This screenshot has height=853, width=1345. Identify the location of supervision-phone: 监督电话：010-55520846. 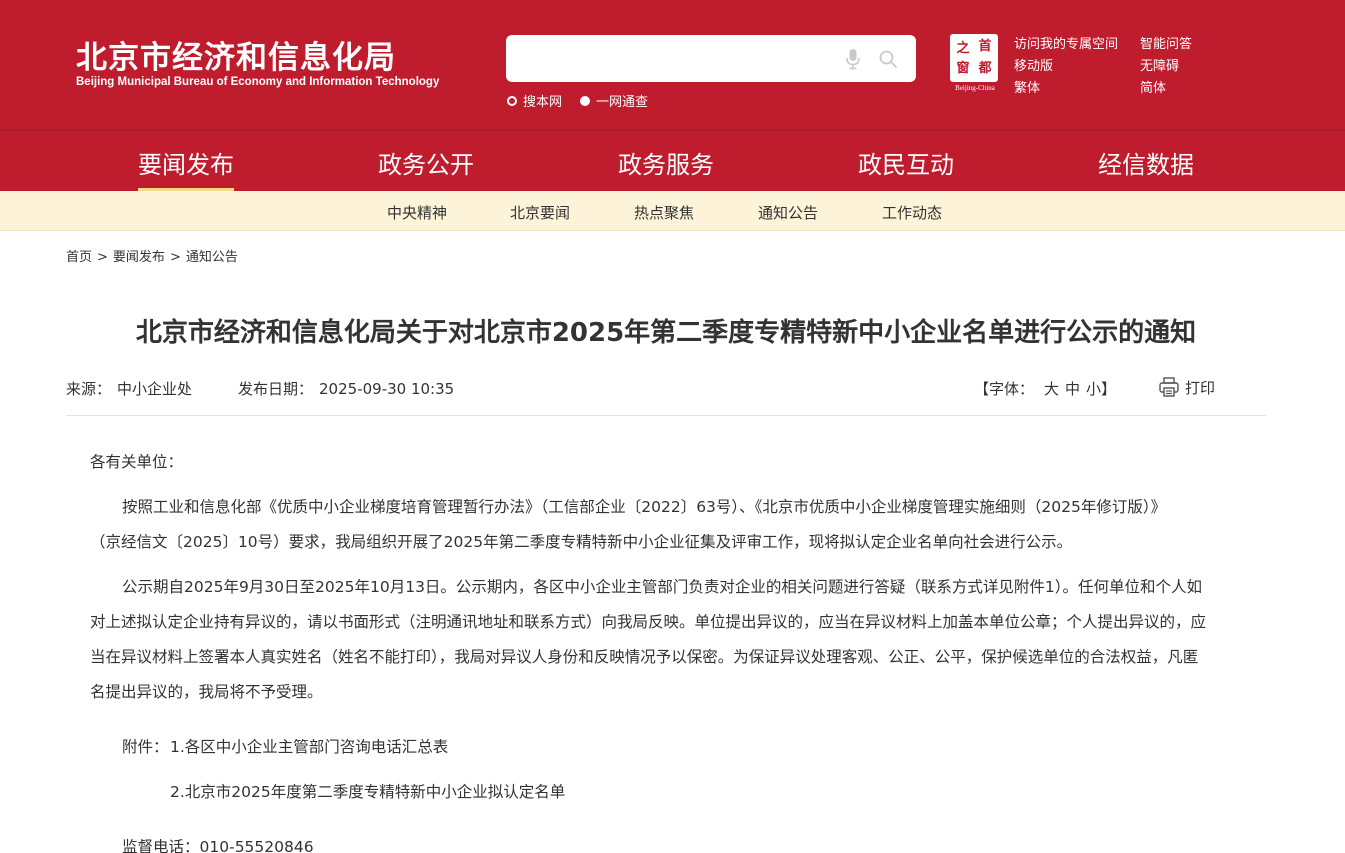
(218, 844).